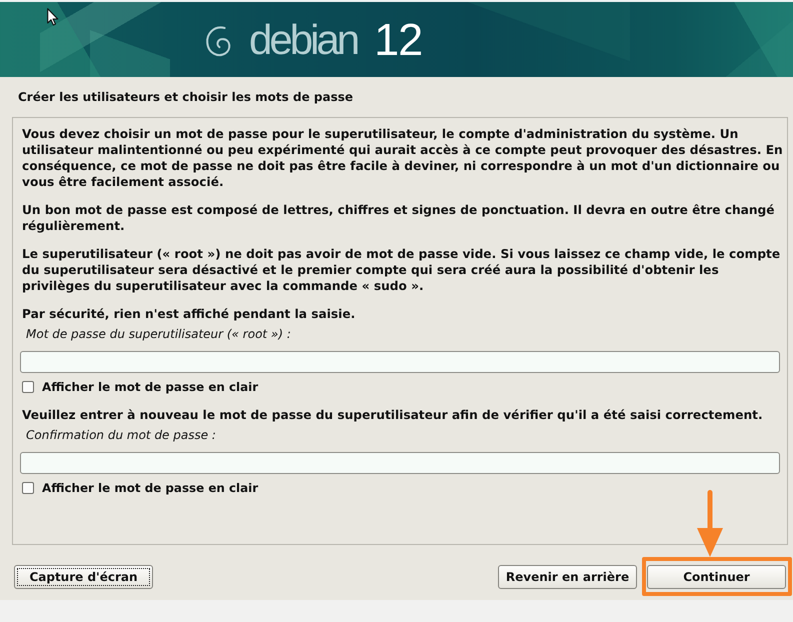  I want to click on field-label: Mot de passe du superutilisateur (« root ») :, so click(159, 334).